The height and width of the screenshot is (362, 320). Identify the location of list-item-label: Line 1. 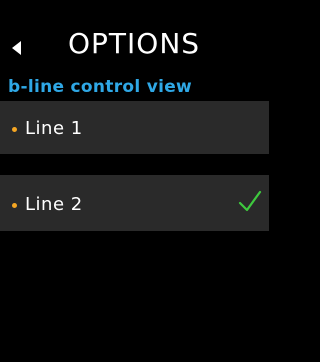
(54, 128).